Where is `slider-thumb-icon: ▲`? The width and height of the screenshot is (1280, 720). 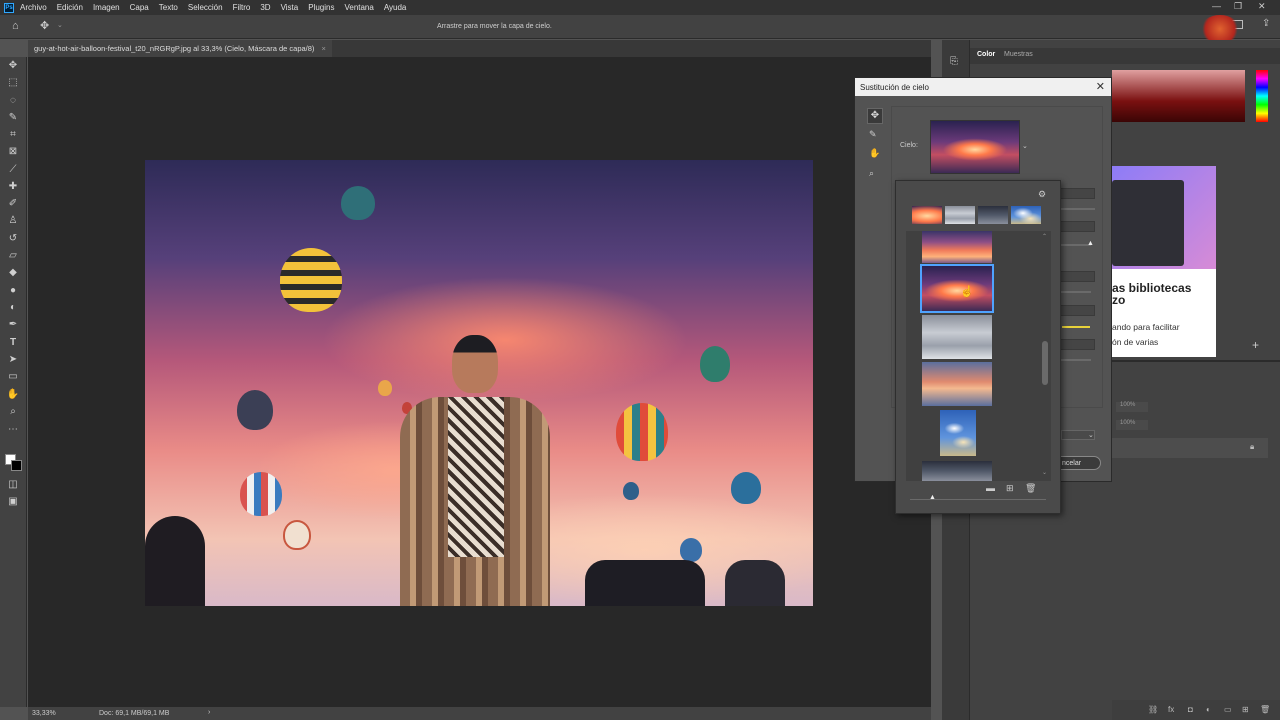
slider-thumb-icon: ▲ is located at coordinates (1090, 243).